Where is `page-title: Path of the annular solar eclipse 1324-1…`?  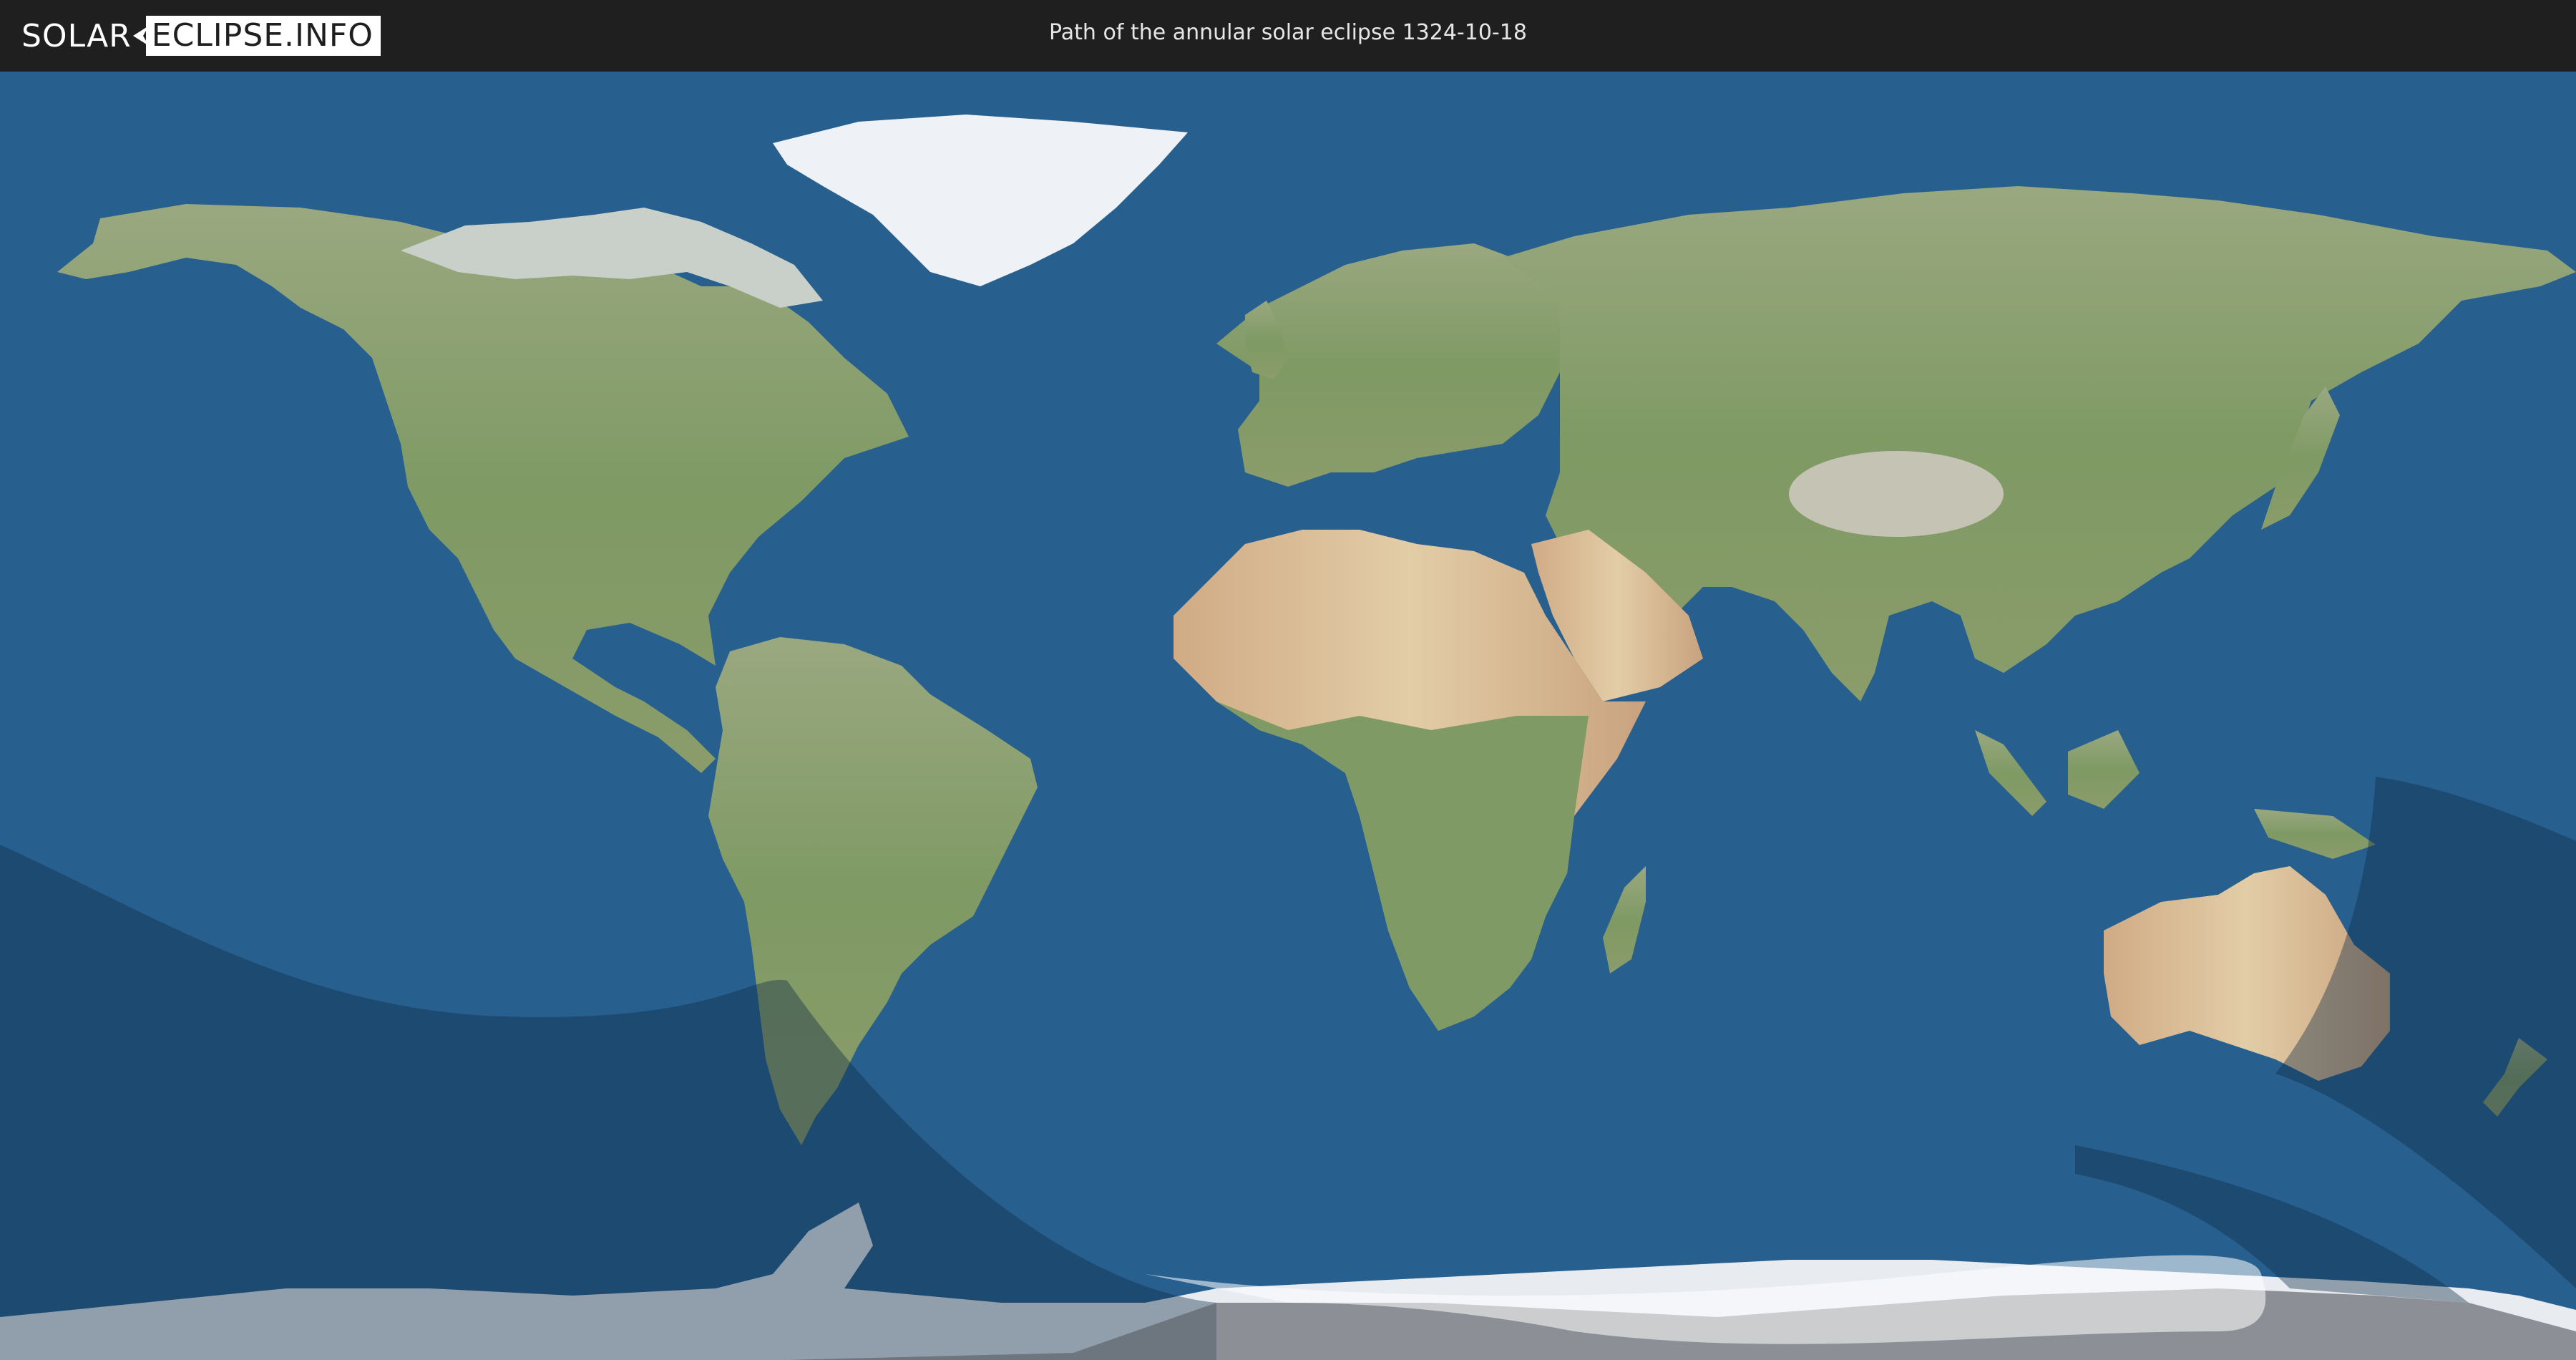 page-title: Path of the annular solar eclipse 1324-1… is located at coordinates (1288, 32).